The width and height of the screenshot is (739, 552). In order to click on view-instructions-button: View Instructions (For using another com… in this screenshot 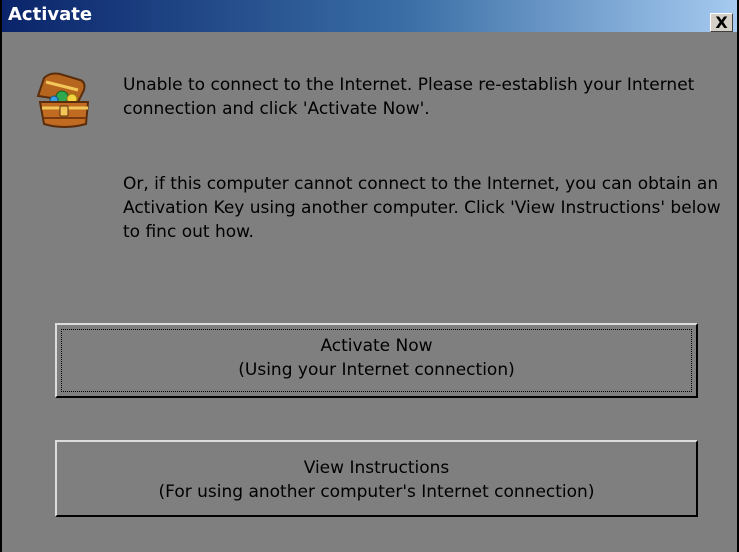, I will do `click(376, 478)`.